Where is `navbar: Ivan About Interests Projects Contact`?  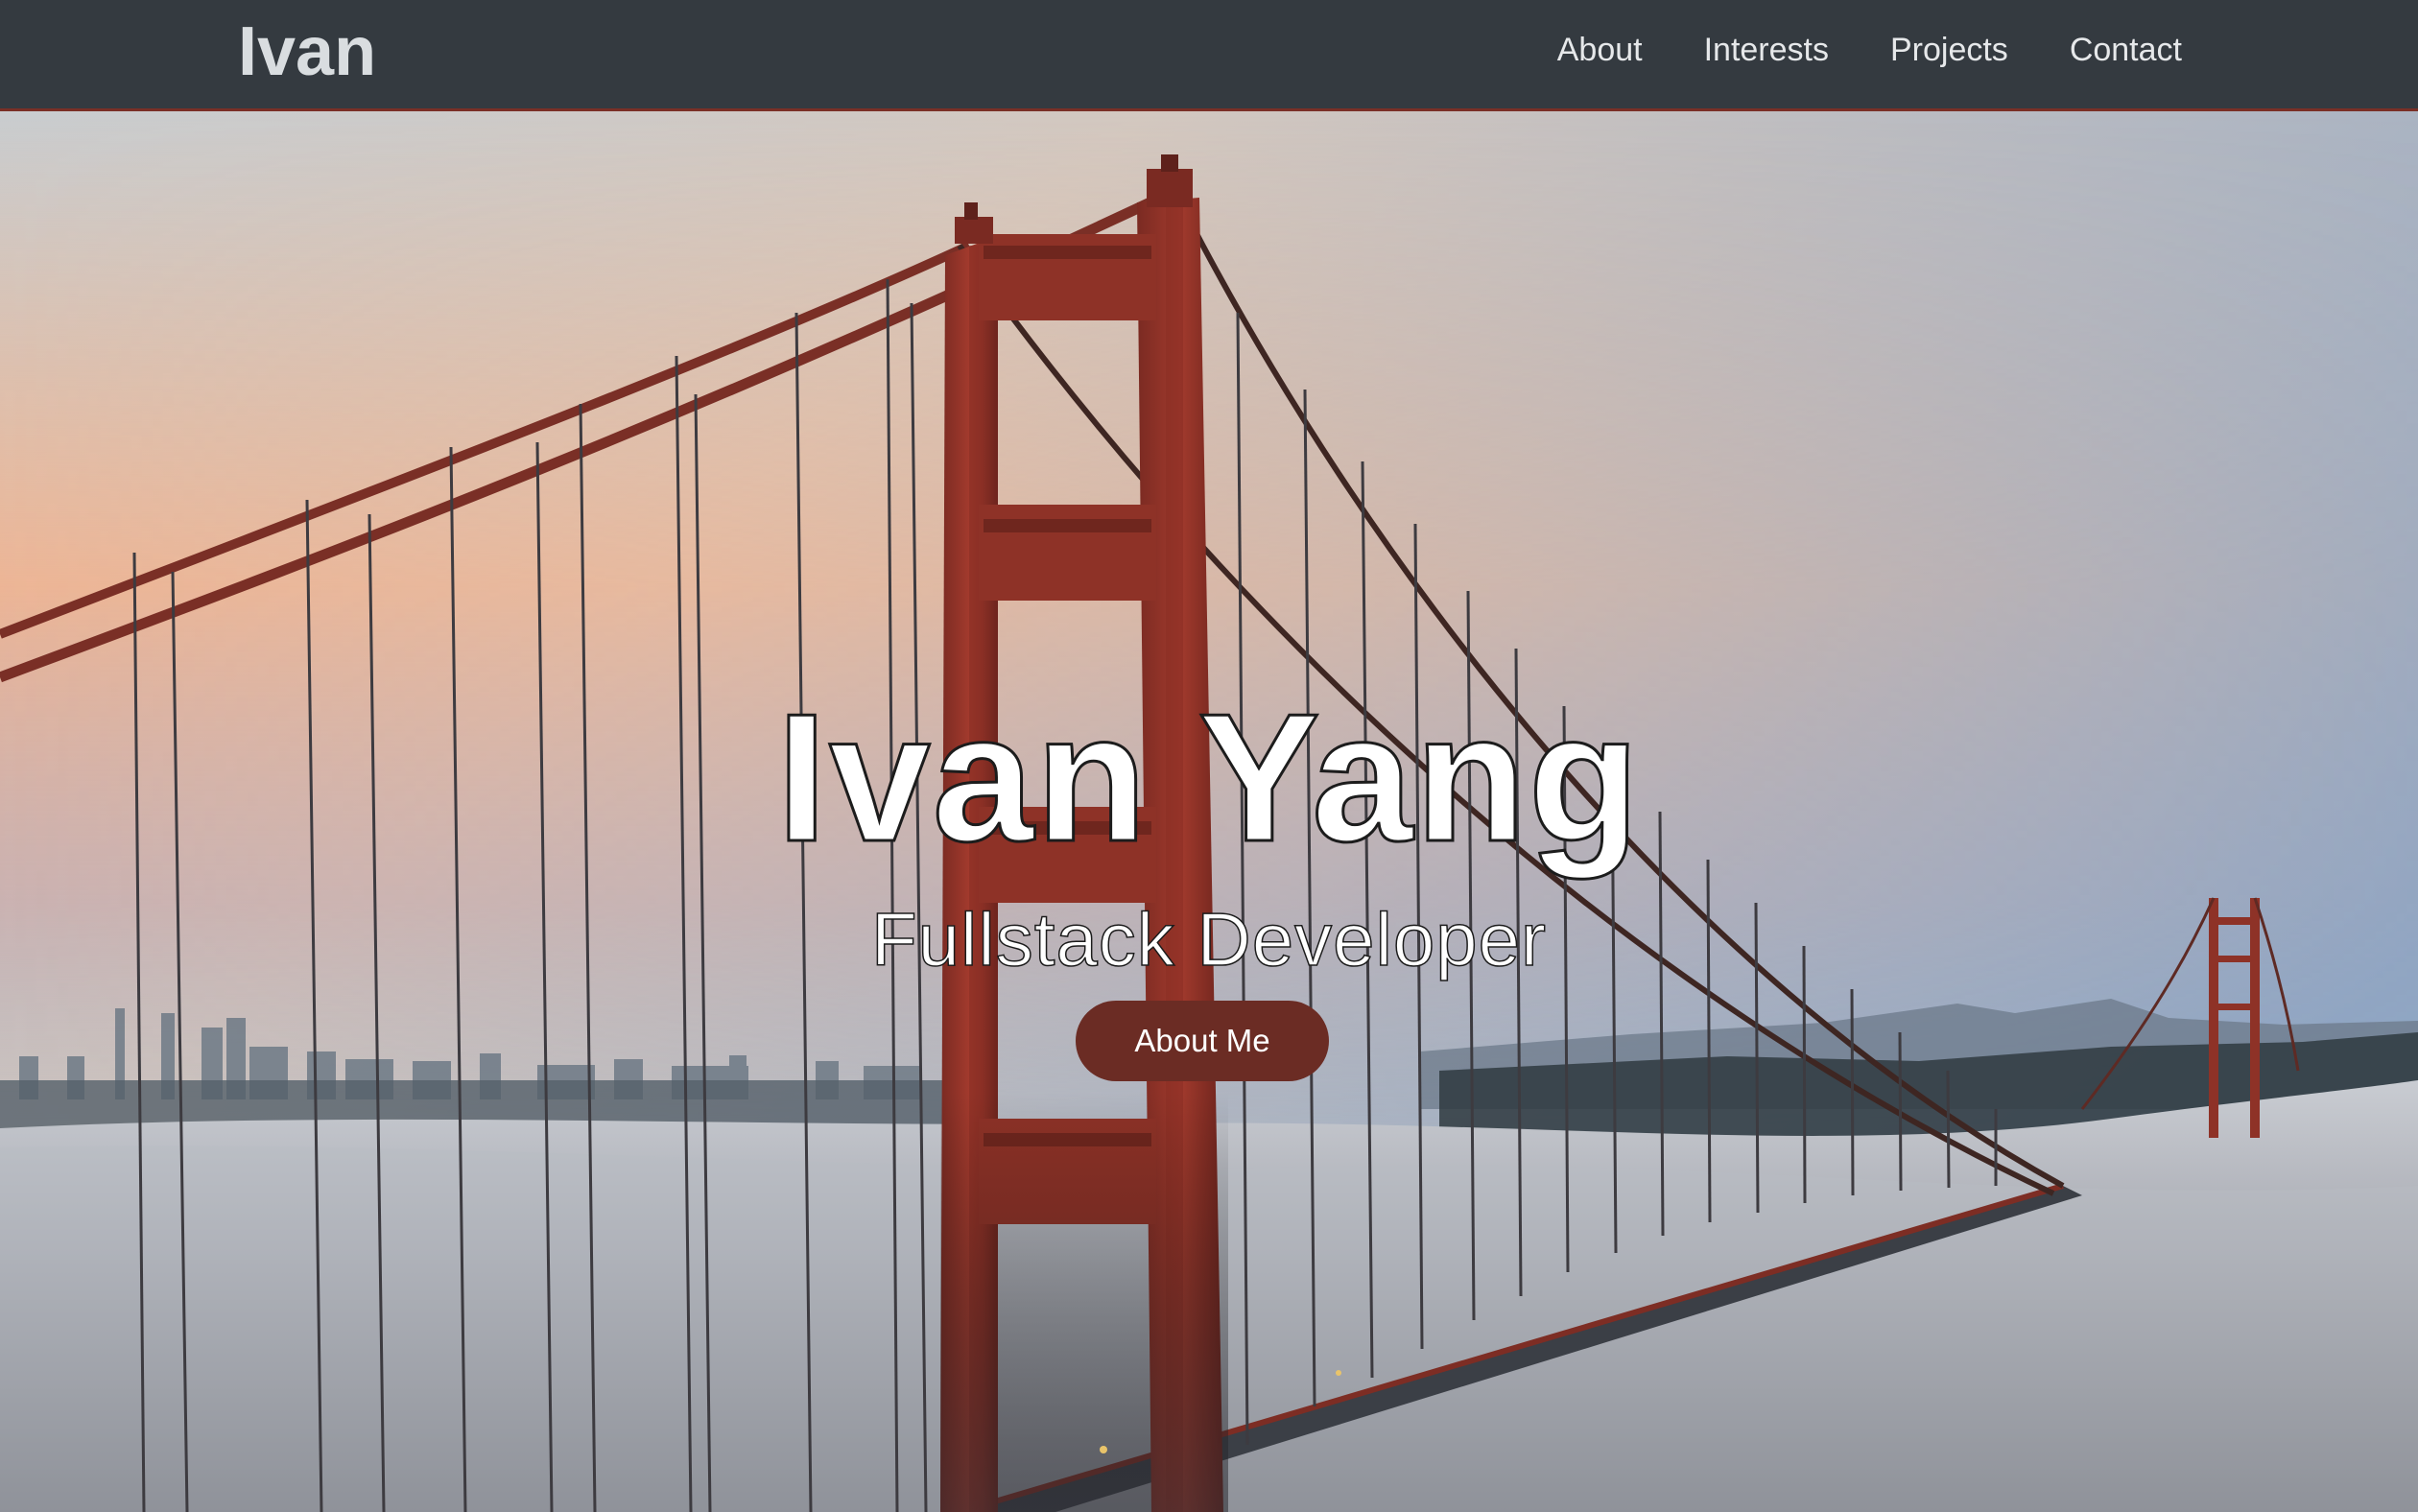 navbar: Ivan About Interests Projects Contact is located at coordinates (1209, 55).